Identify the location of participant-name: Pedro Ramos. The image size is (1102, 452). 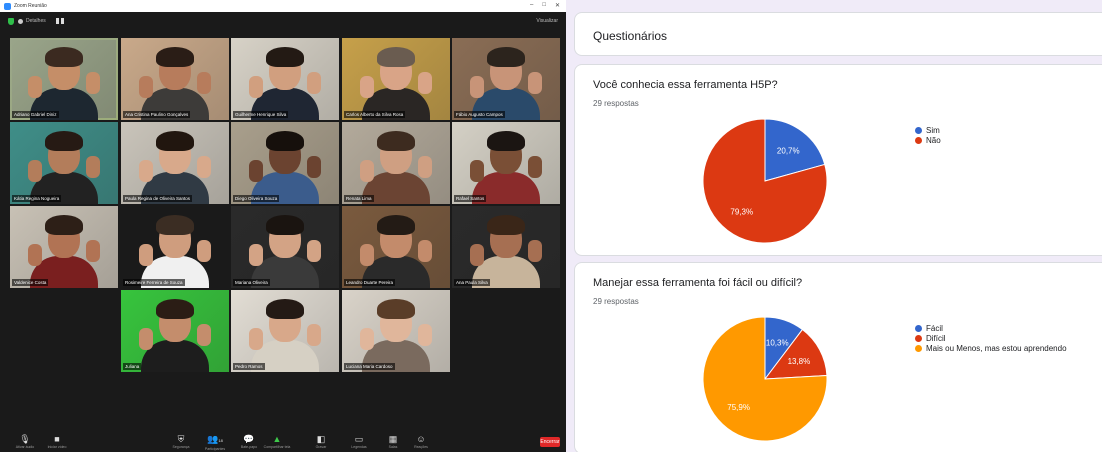
(249, 366).